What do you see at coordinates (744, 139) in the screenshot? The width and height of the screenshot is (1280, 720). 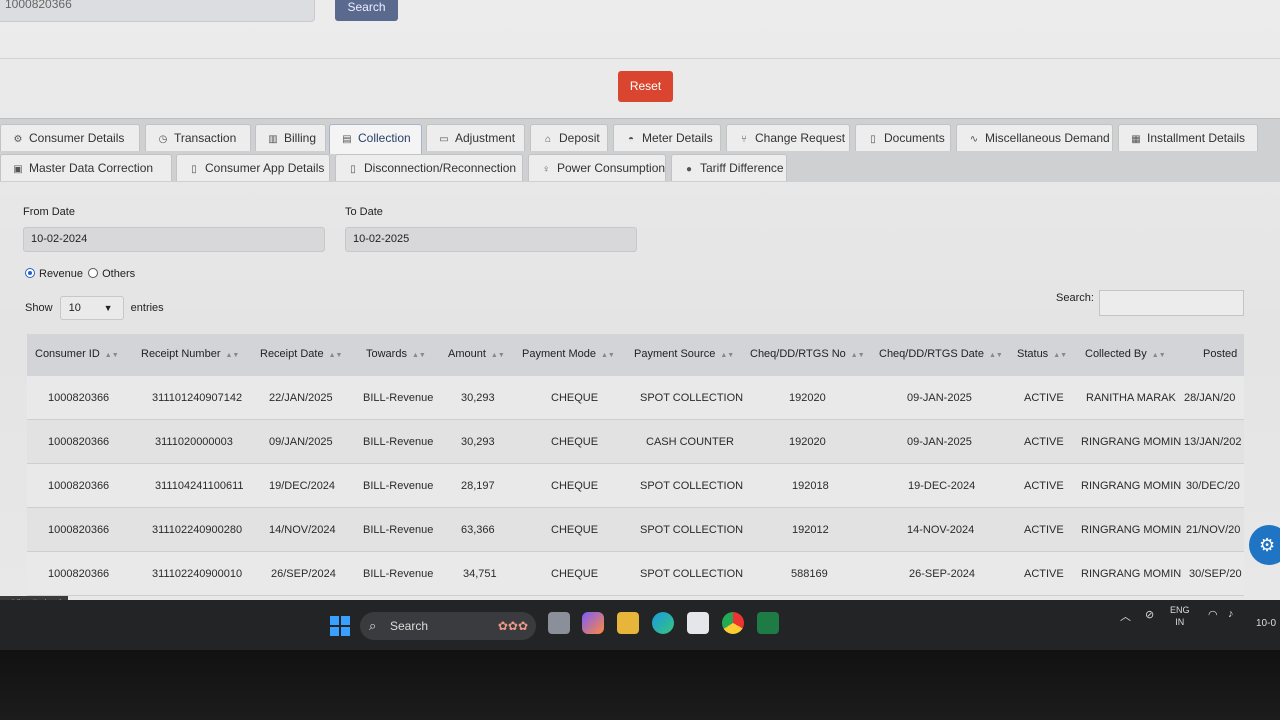 I see `branch-icon: ⑂` at bounding box center [744, 139].